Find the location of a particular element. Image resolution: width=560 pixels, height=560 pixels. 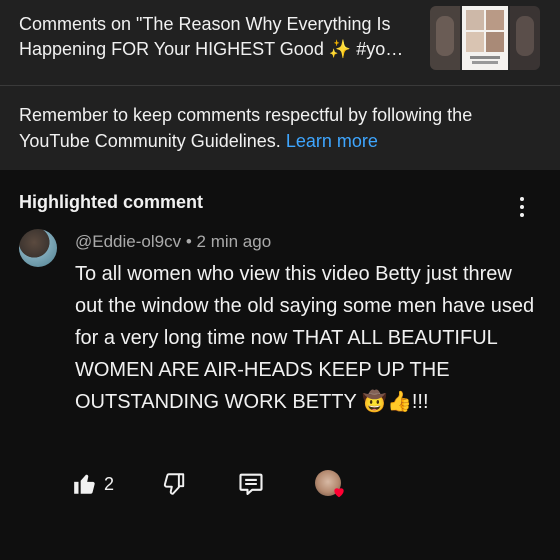

learn-more-link: Learn more is located at coordinates (332, 141).